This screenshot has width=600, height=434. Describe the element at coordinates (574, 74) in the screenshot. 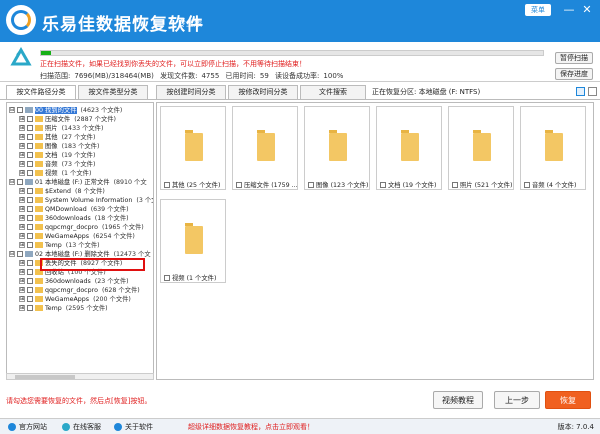

I see `save-progress-button: 保存进度` at that location.